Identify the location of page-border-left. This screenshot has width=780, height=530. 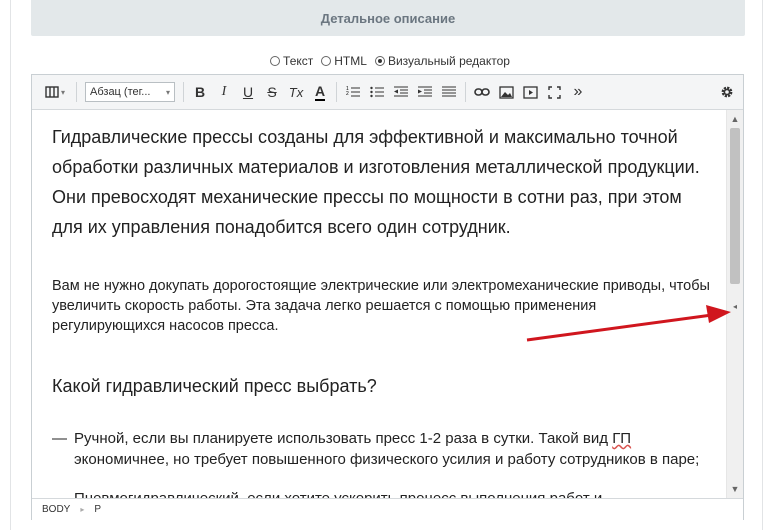
(10, 265).